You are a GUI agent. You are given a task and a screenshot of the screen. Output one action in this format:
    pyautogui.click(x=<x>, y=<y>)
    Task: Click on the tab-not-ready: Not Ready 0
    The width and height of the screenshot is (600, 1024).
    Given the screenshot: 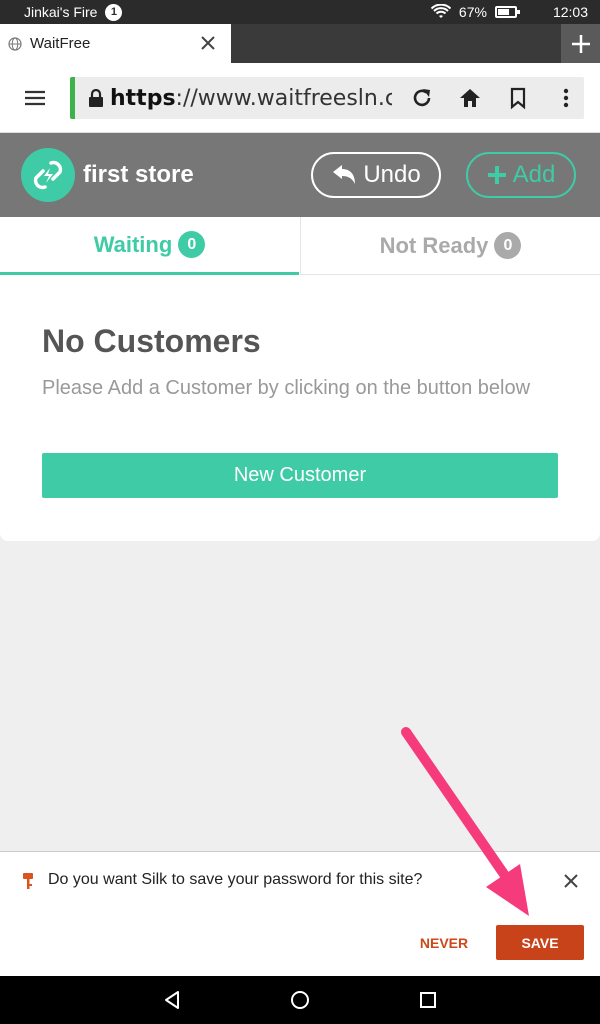 What is the action you would take?
    pyautogui.click(x=450, y=246)
    